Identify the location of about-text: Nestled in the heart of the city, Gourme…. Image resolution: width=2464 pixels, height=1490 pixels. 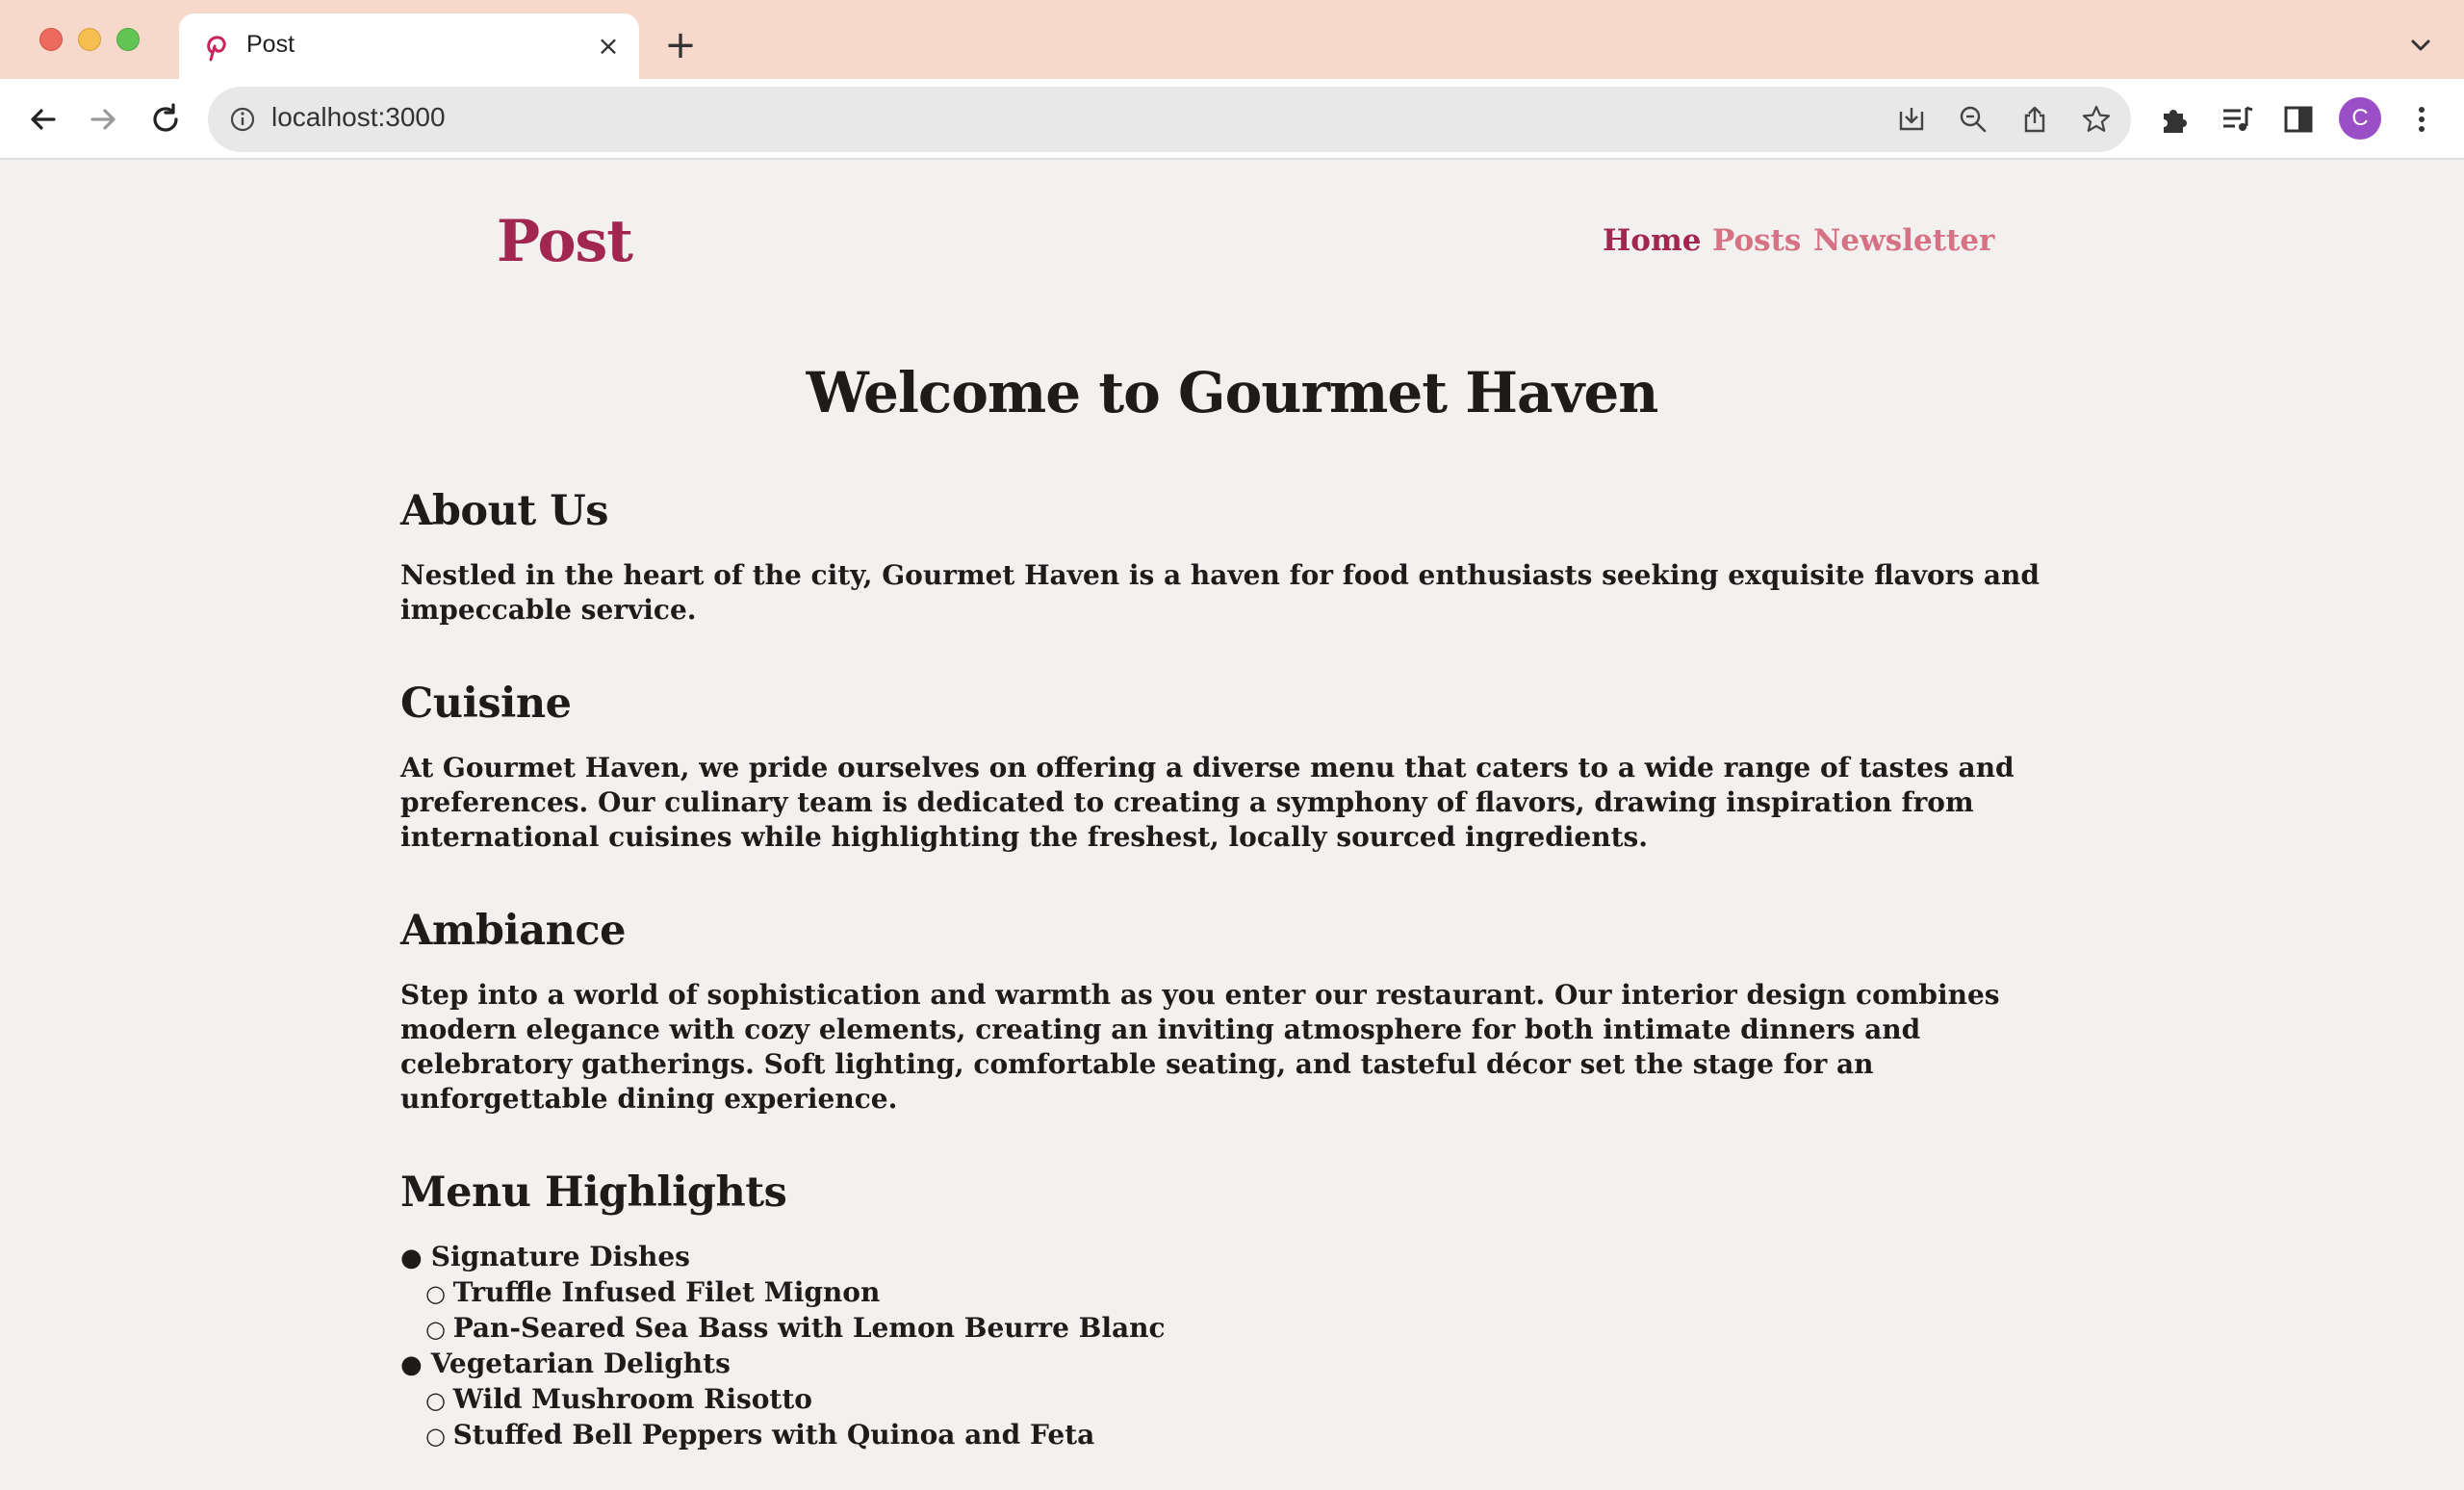
(1220, 592).